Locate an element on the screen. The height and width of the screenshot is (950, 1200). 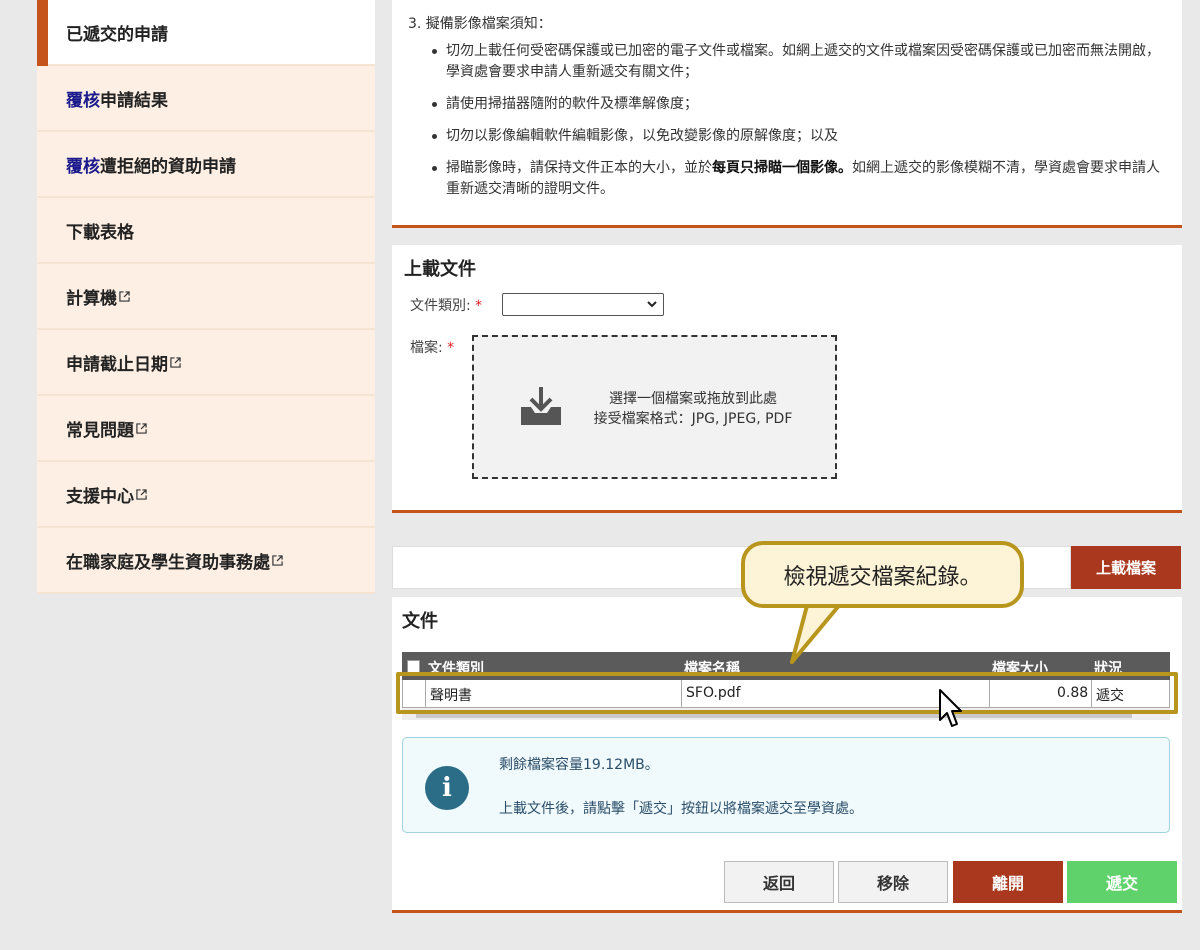
sidebar-item-label: 常見問題 is located at coordinates (100, 430).